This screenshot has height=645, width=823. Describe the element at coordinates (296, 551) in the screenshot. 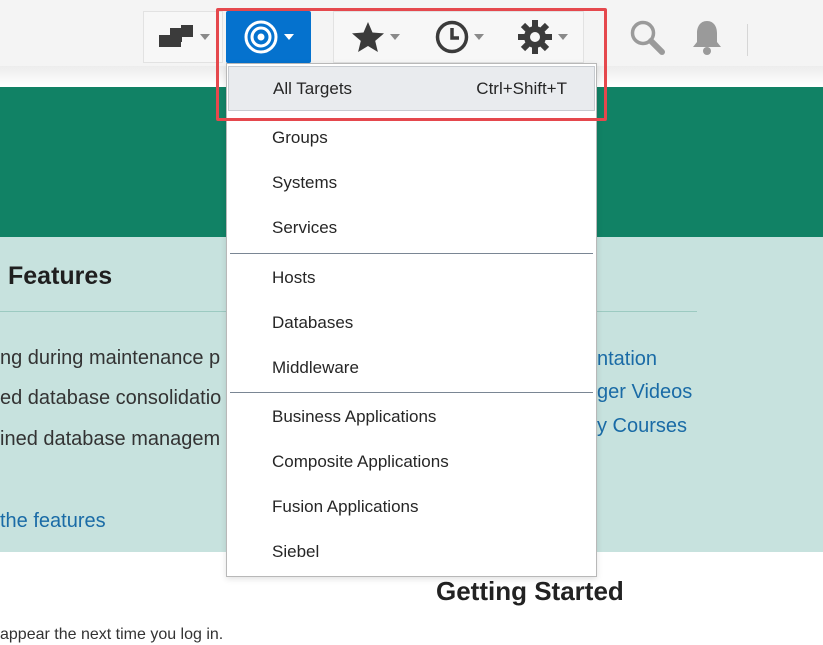

I see `menu-item-label: Siebel` at that location.